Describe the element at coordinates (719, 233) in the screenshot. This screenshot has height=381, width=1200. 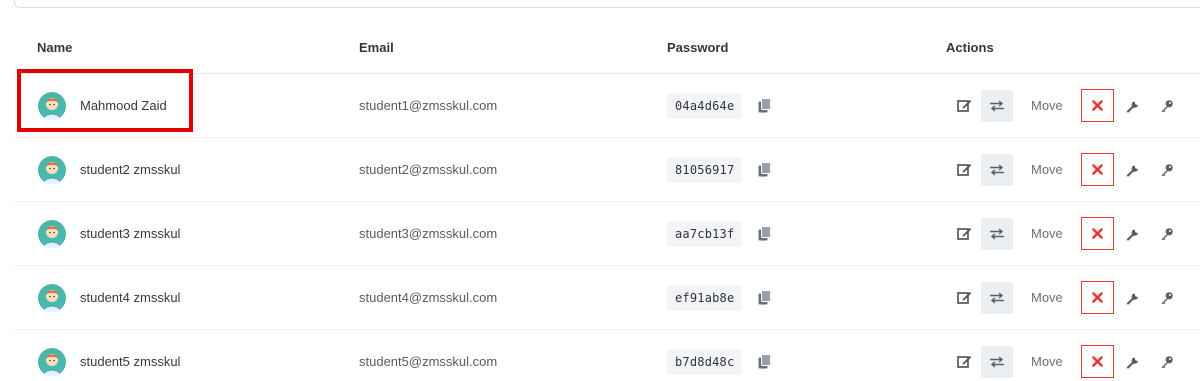
I see `password-cell: aa7cb13f` at that location.